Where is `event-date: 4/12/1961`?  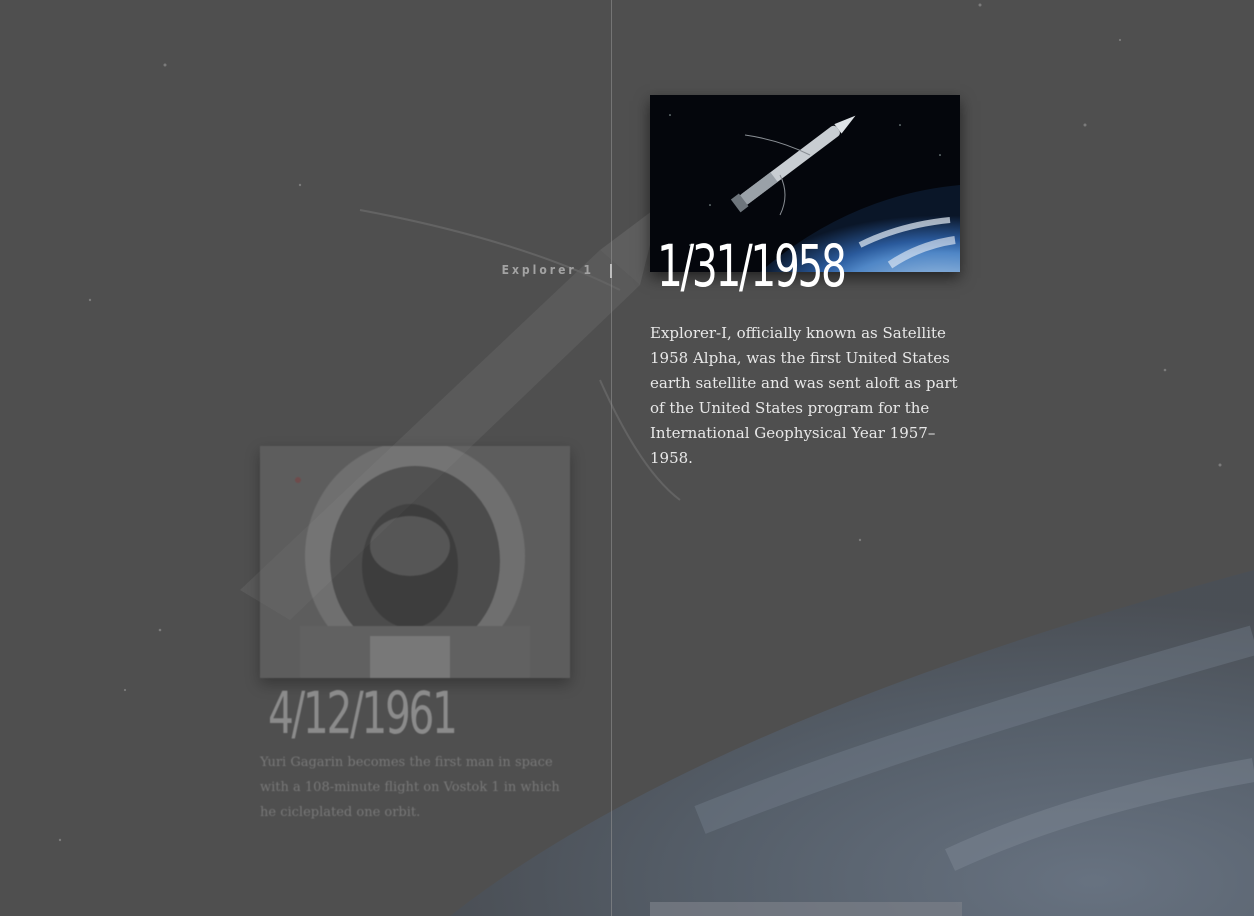
event-date: 4/12/1961 is located at coordinates (363, 713).